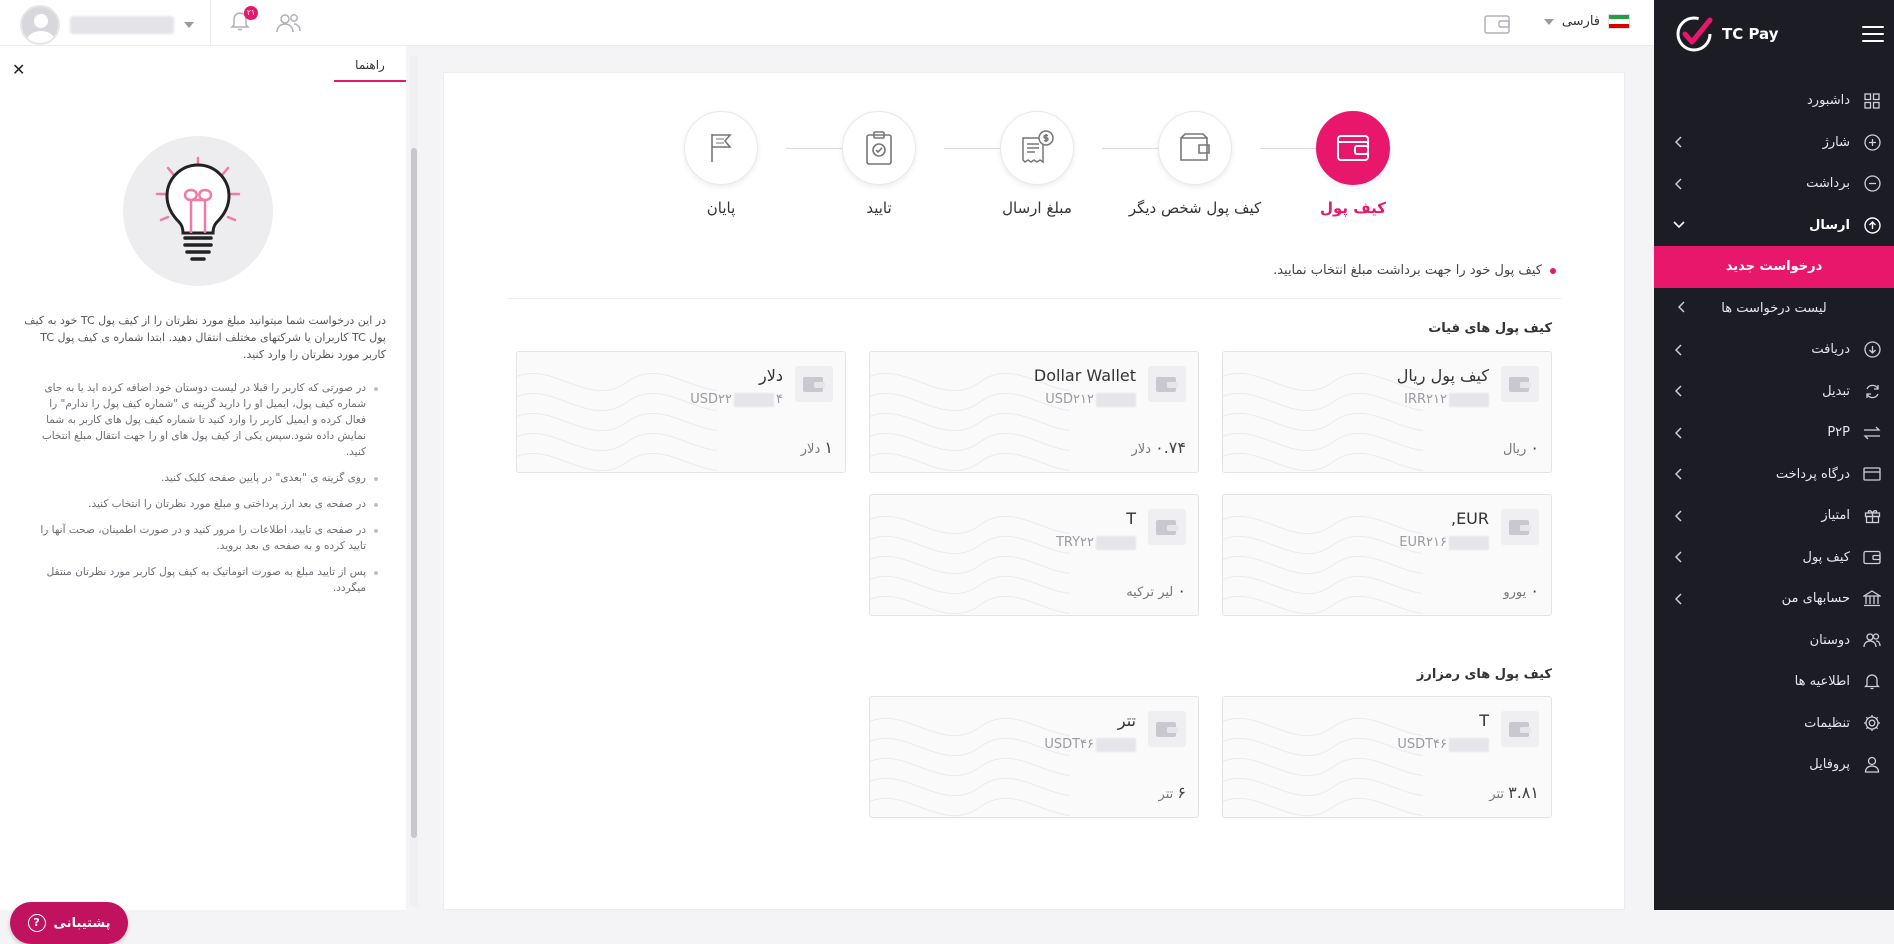  I want to click on step-label: تایید, so click(879, 208).